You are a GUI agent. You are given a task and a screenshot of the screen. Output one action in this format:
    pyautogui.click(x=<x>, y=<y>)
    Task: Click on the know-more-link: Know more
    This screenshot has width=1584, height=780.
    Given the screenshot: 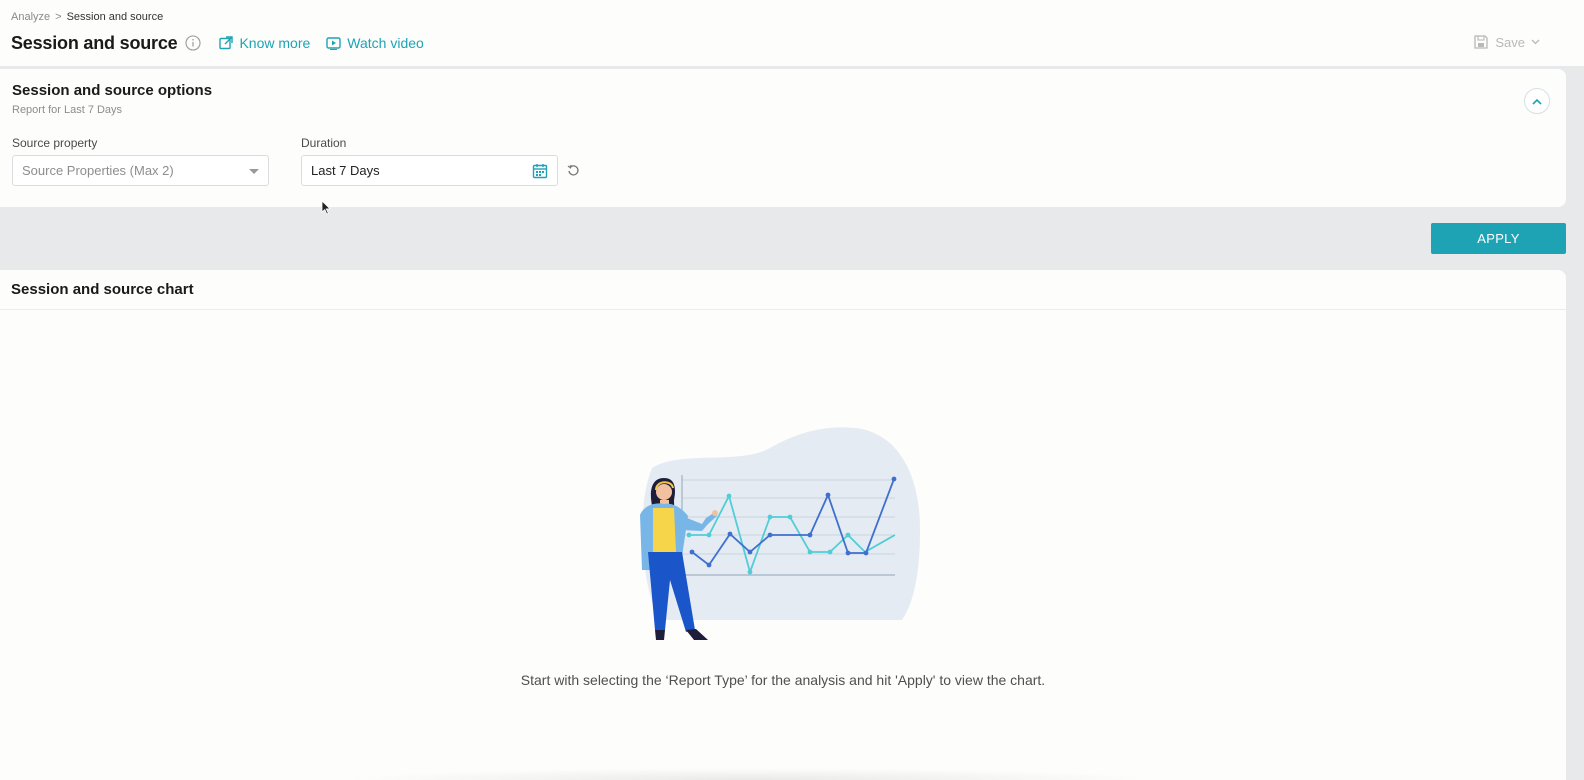 What is the action you would take?
    pyautogui.click(x=264, y=43)
    